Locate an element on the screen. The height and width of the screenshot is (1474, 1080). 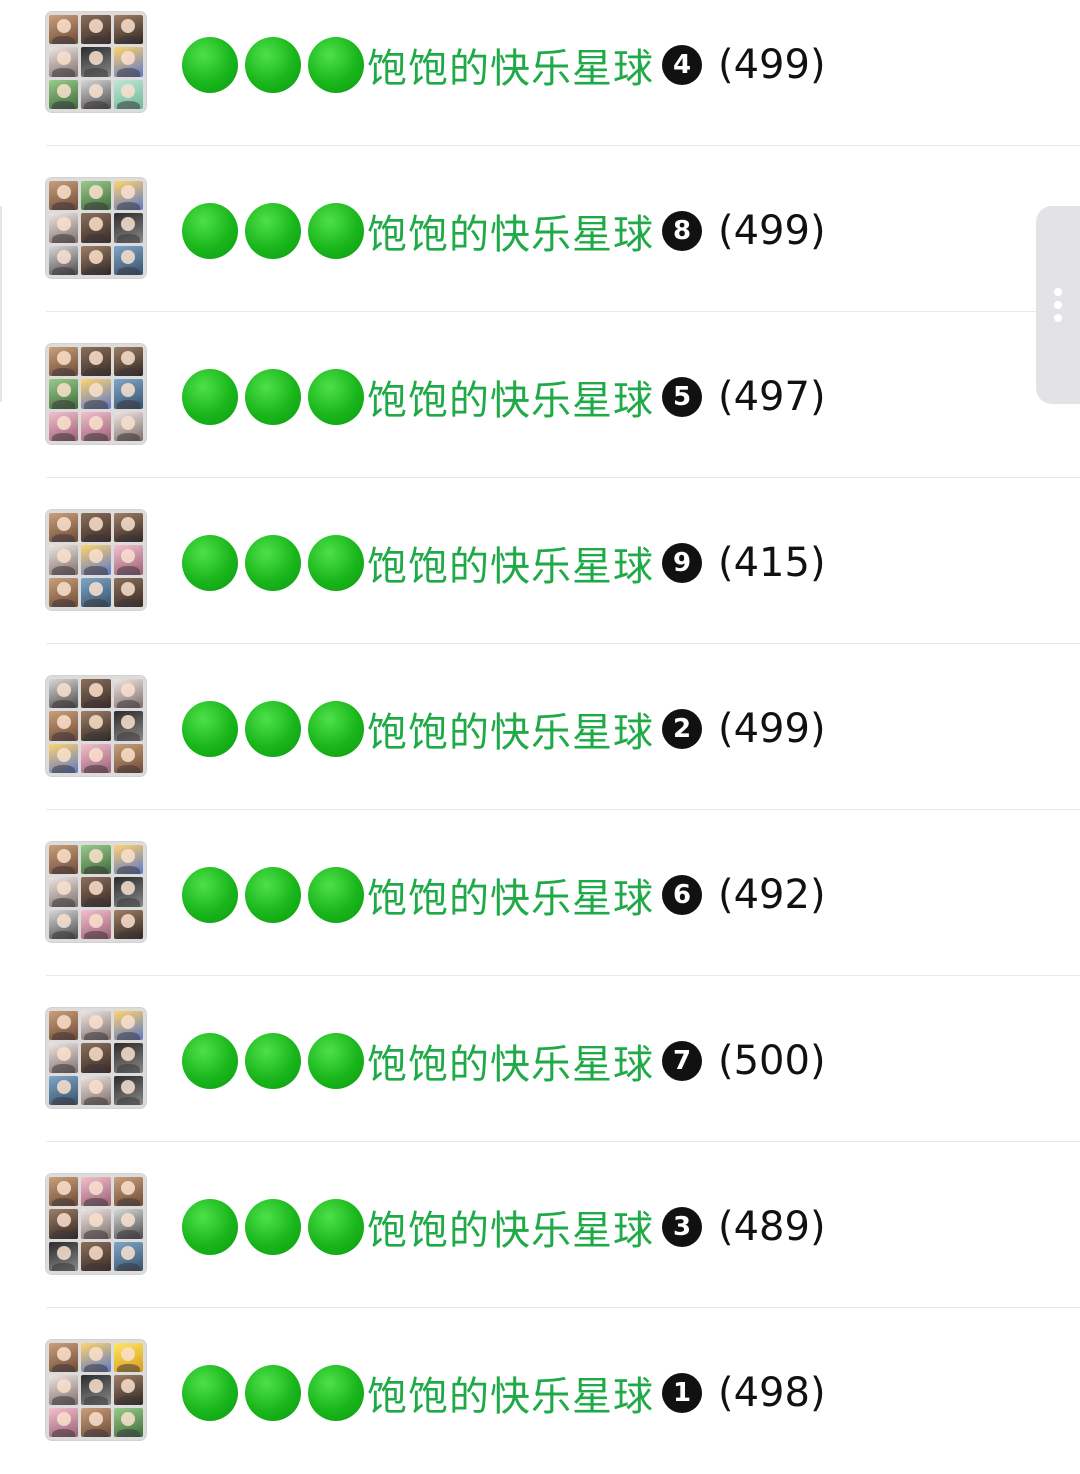
group-title: 饱饱的快乐星球 1 (498) is located at coordinates (504, 1393).